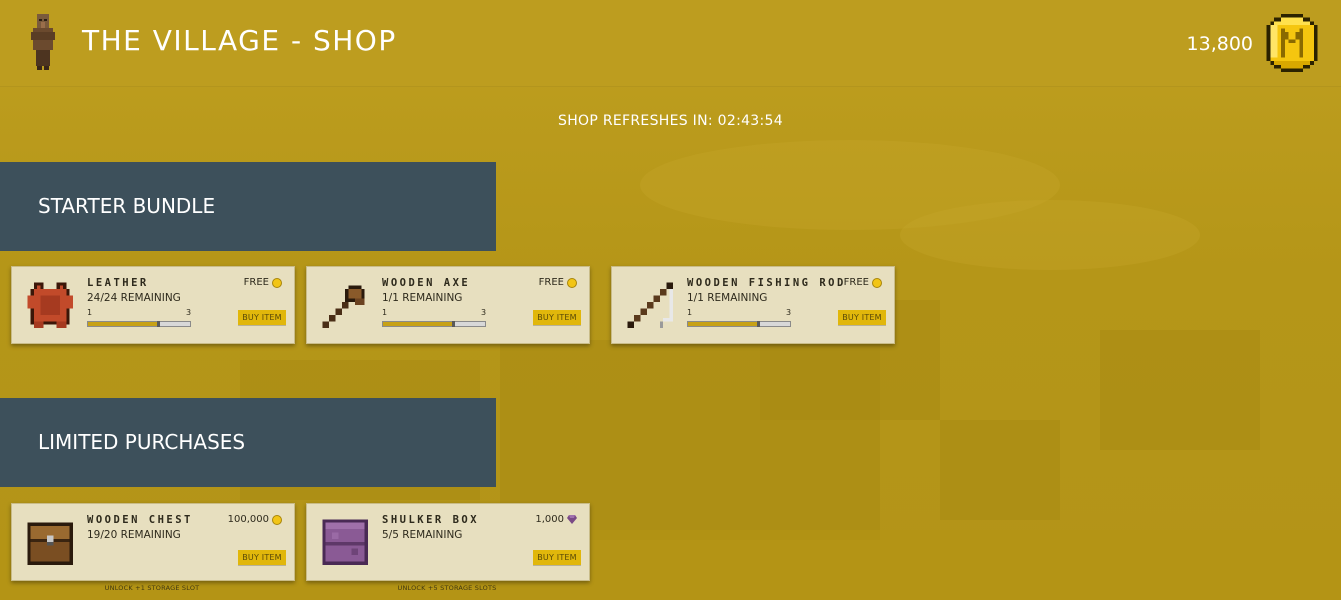  I want to click on header-bar: THE VILLAGE - SHOP 13,800, so click(670, 43).